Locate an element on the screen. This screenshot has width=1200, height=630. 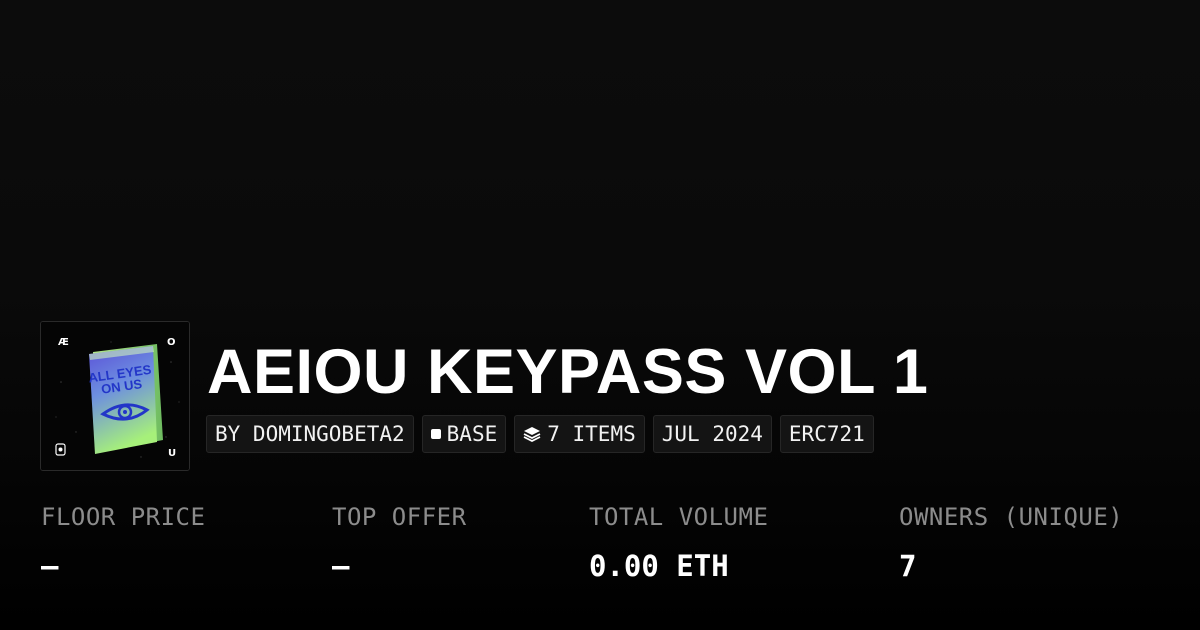
floor-price-label: FLOOR PRICE is located at coordinates (123, 517).